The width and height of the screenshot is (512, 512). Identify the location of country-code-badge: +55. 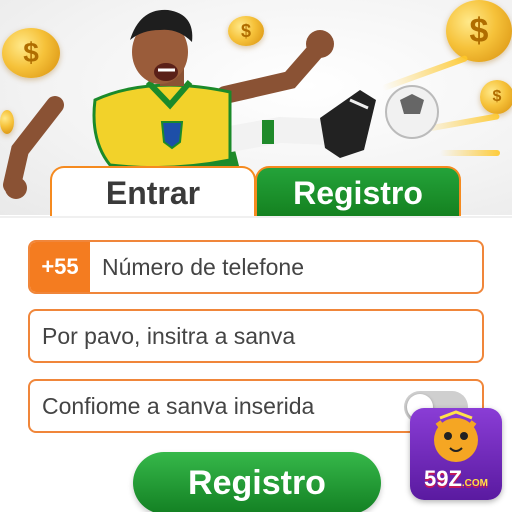
(60, 267).